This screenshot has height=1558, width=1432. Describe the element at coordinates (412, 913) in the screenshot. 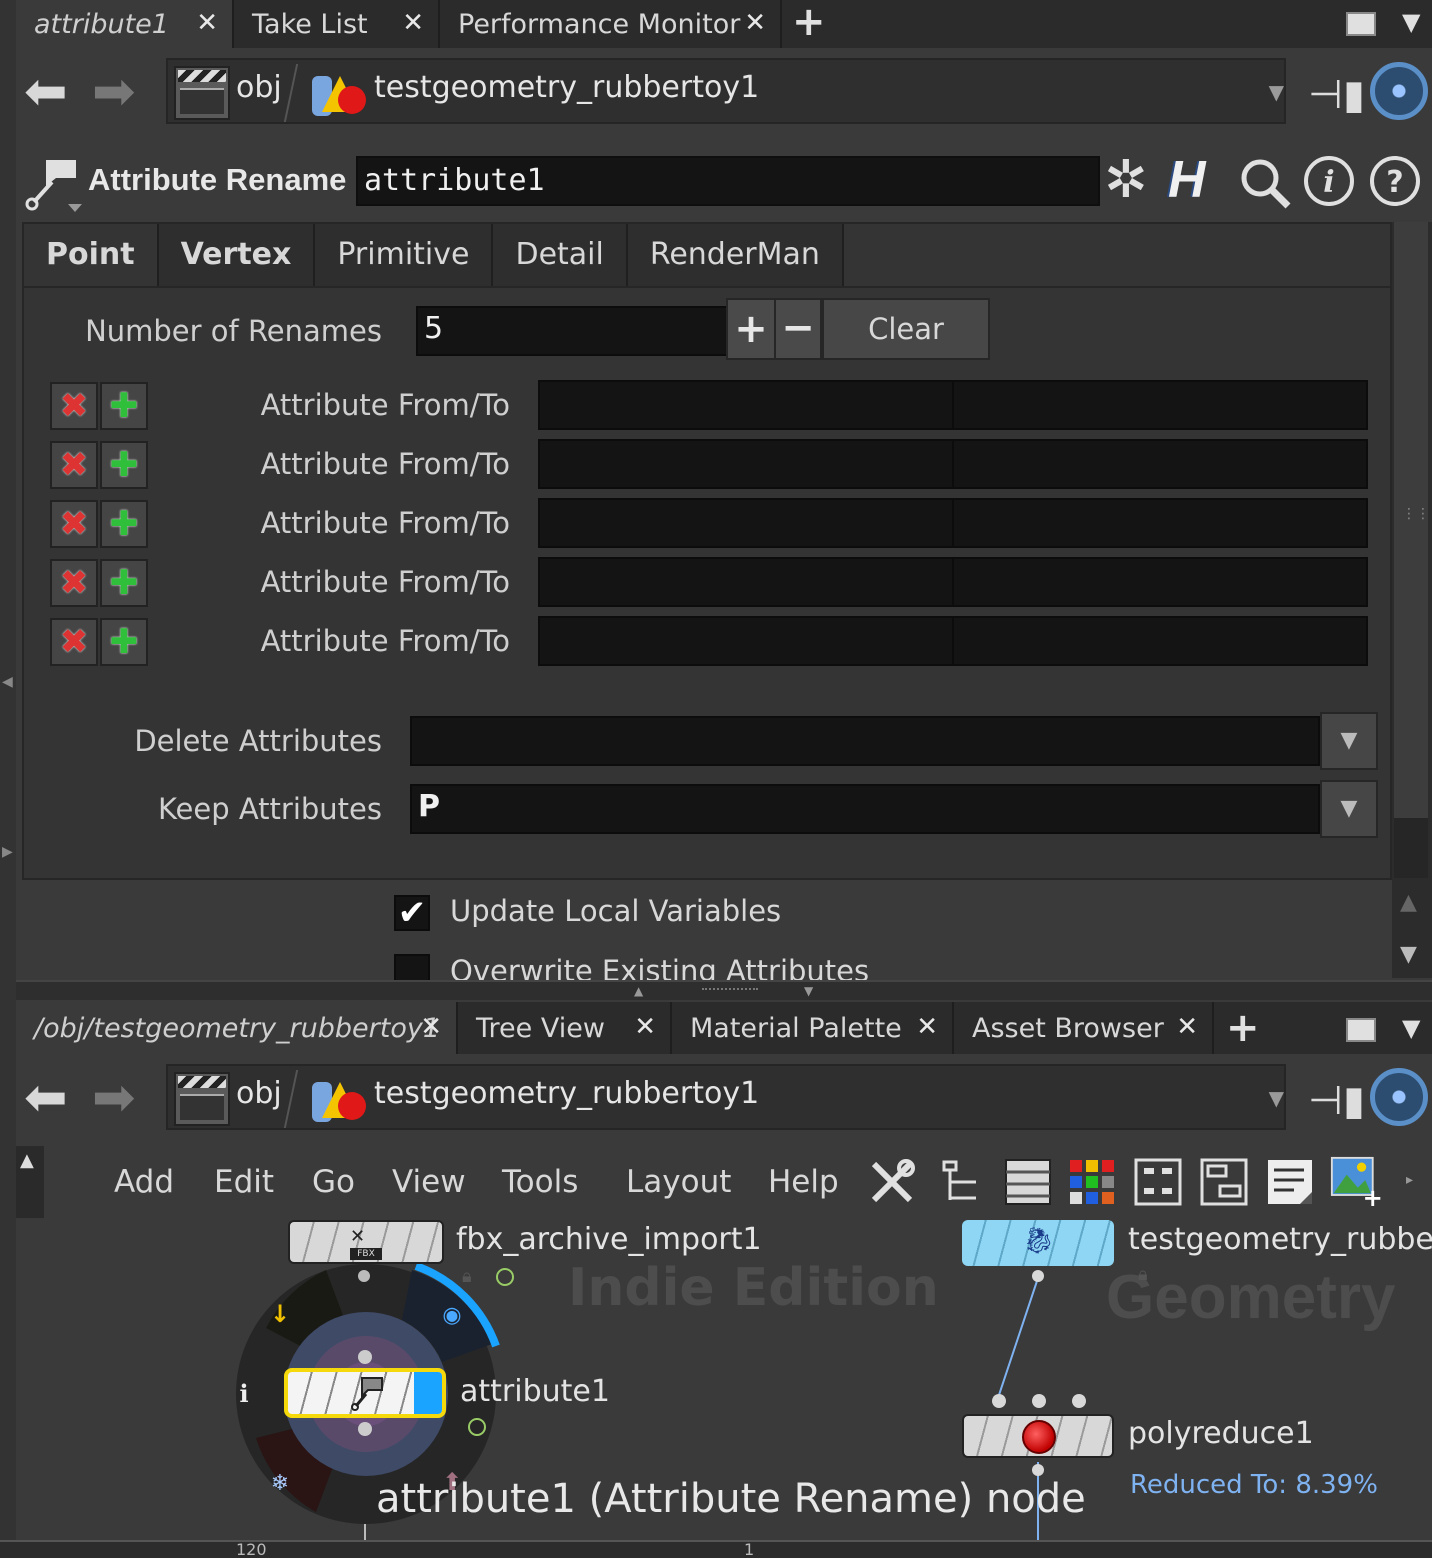

I see `update-local-variables-checkbox: ✔` at that location.